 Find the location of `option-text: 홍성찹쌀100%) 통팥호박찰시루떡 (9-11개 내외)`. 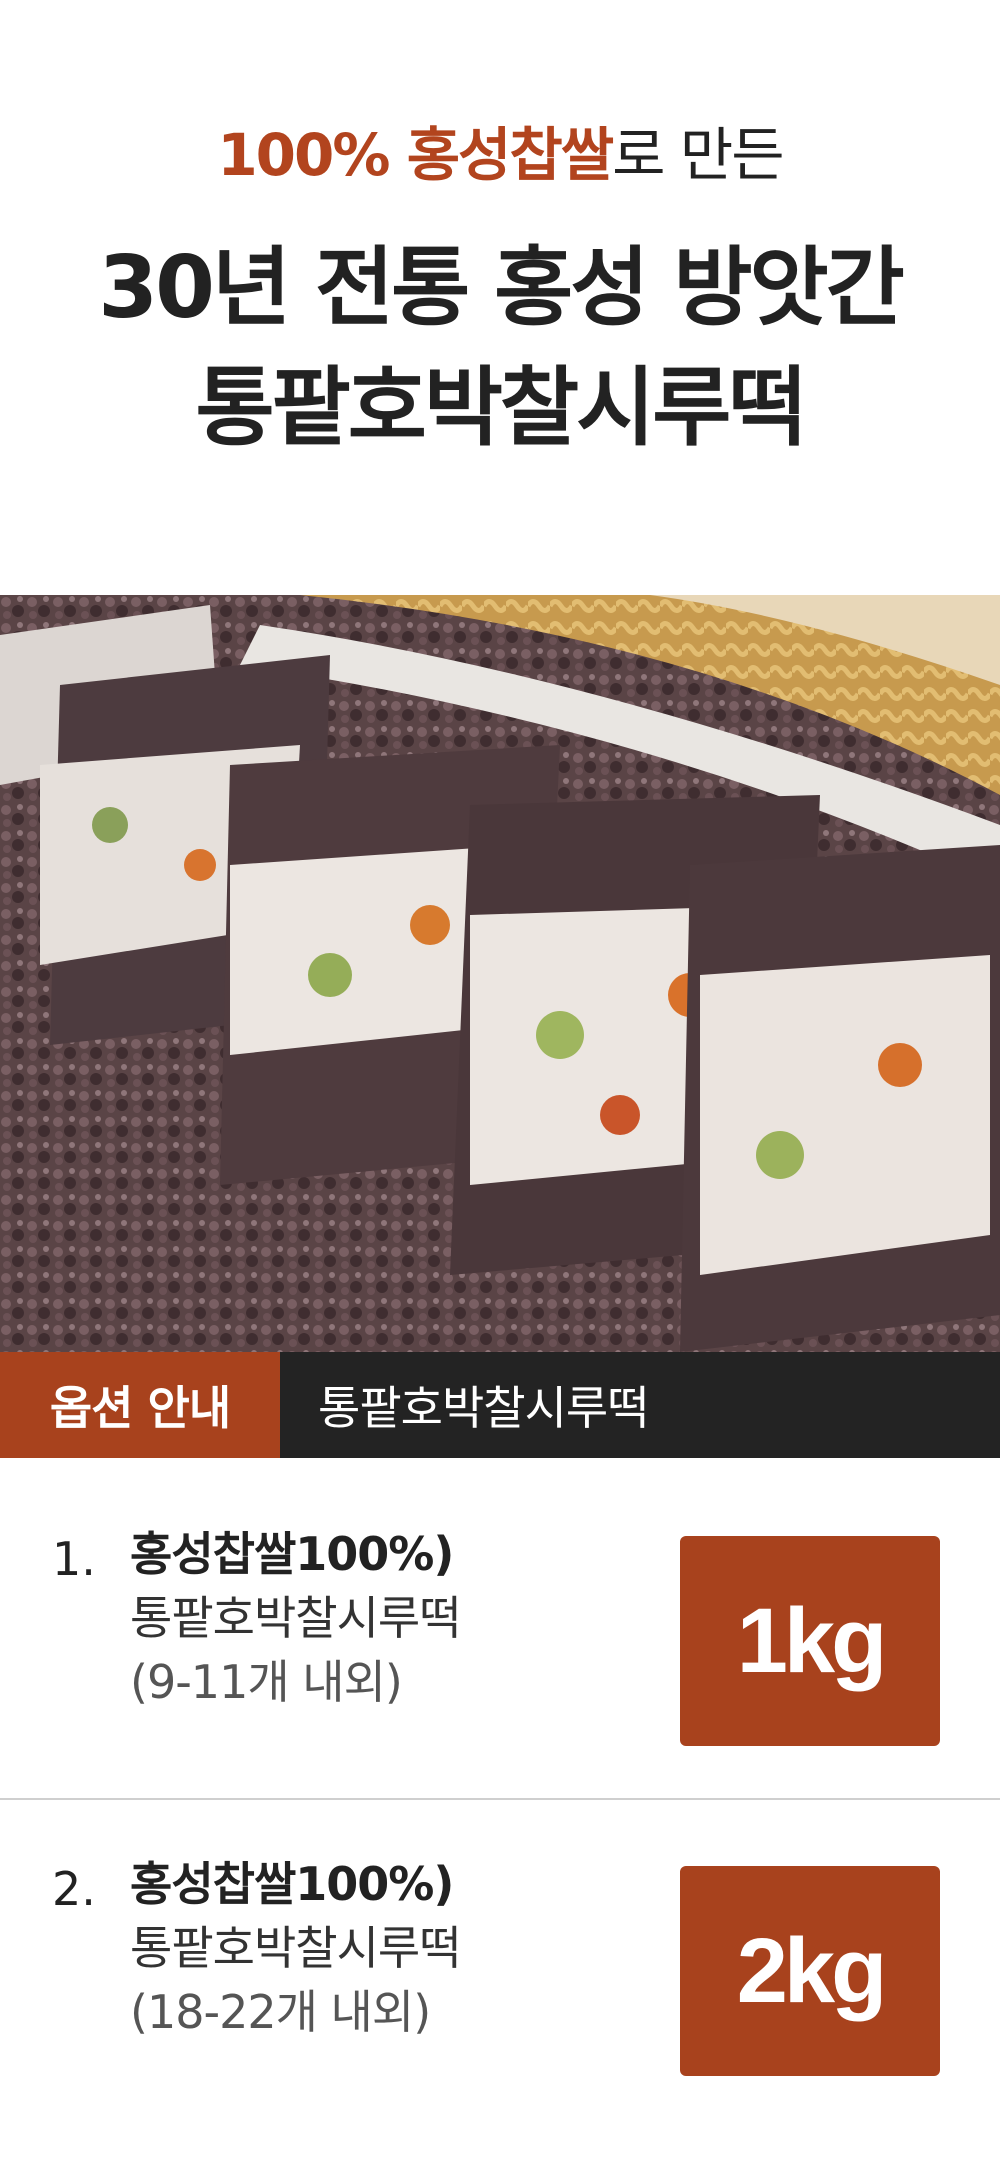

option-text: 홍성찹쌀100%) 통팥호박찰시루떡 (9-11개 내외) is located at coordinates (296, 1618).